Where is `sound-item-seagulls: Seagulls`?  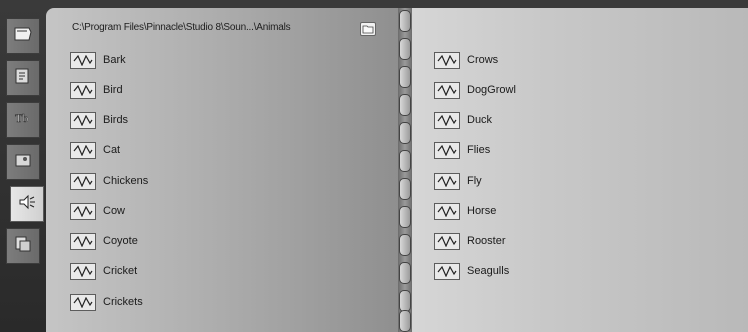 sound-item-seagulls: Seagulls is located at coordinates (471, 271).